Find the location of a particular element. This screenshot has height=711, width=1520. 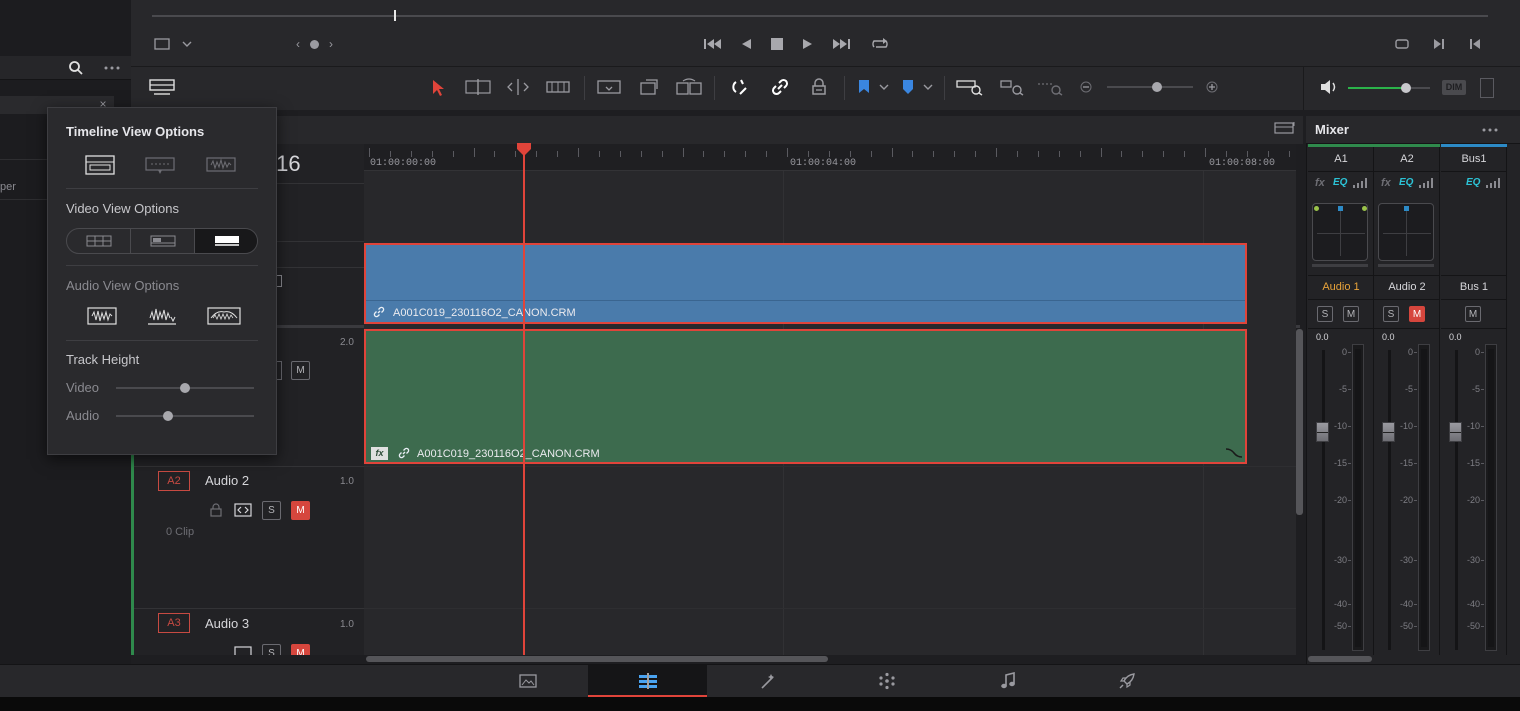

position-lock-icon is located at coordinates (819, 87).